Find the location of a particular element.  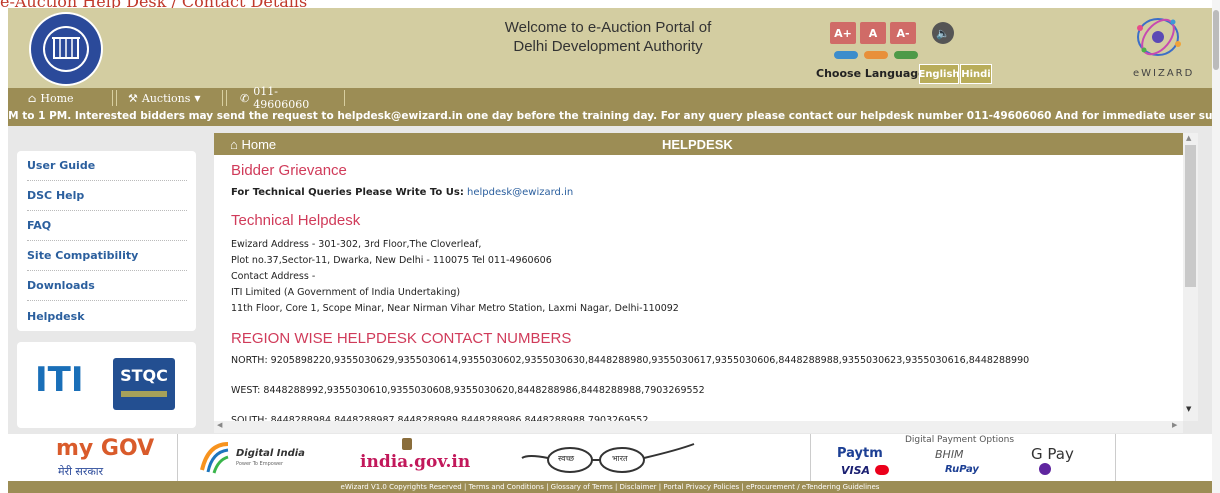

stqc-logo: STQC is located at coordinates (144, 384).